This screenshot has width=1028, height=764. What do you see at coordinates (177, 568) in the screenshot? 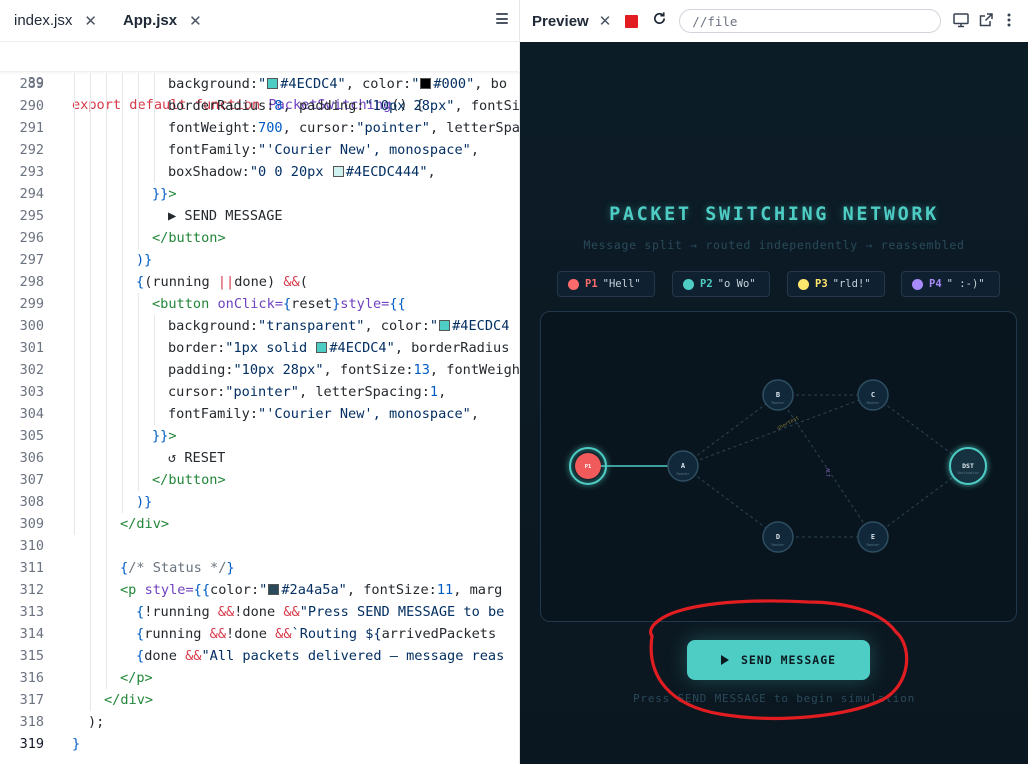
I see `code-text: {/* Status */}` at bounding box center [177, 568].